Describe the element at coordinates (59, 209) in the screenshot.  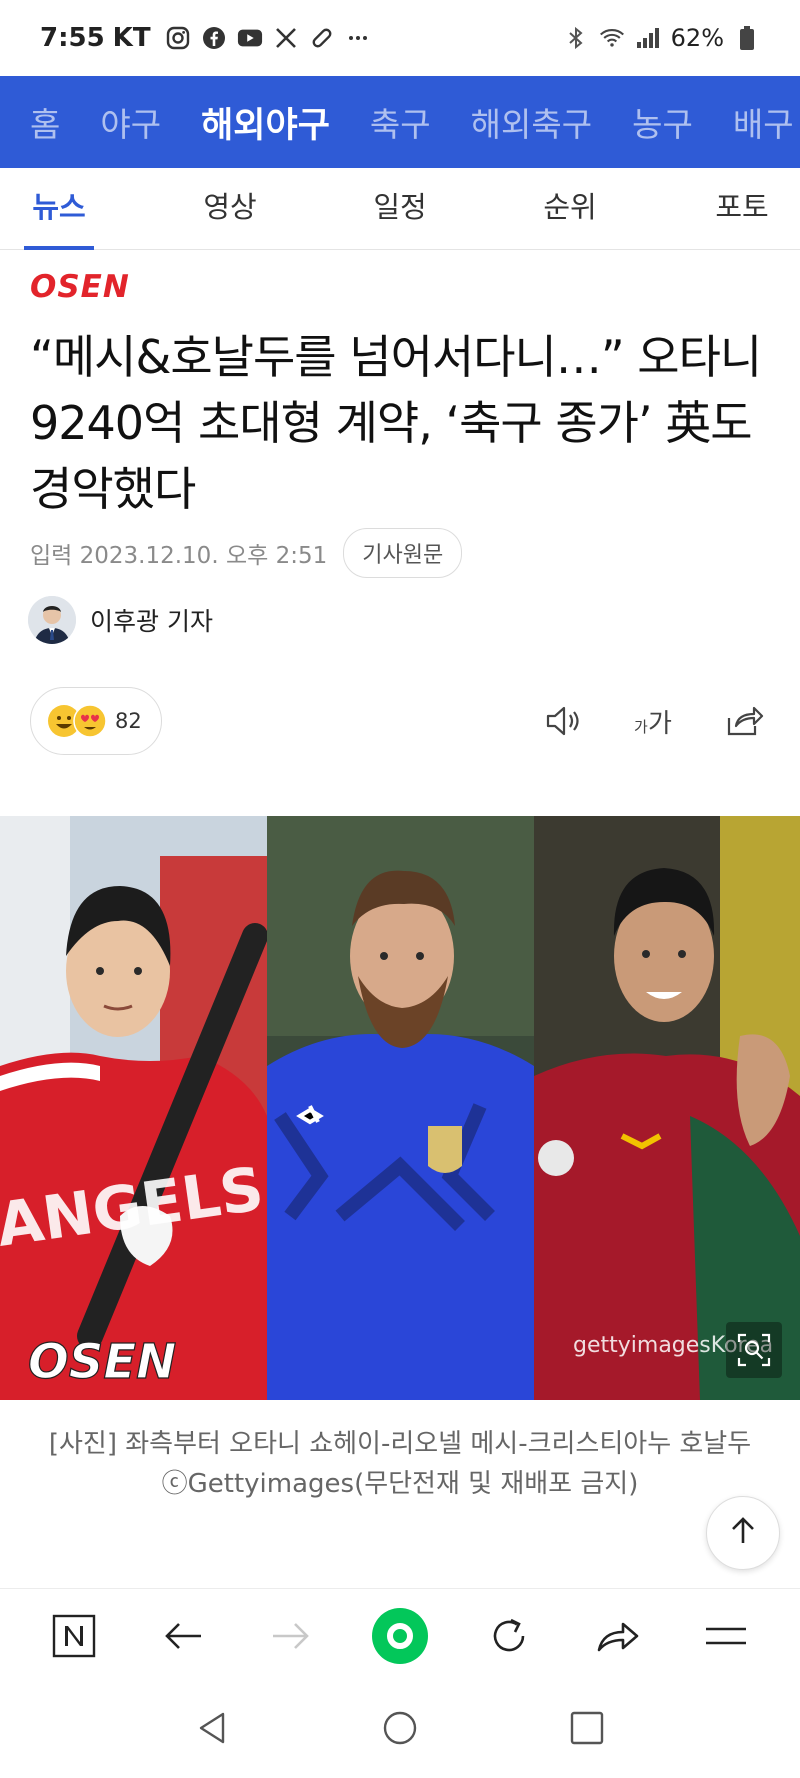
I see `tab-news: 뉴스` at that location.